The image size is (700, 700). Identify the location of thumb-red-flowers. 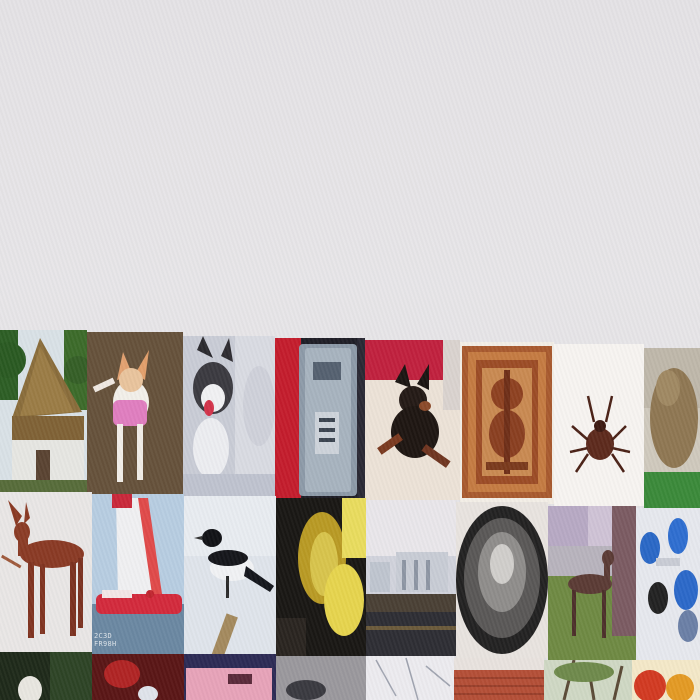
(138, 677).